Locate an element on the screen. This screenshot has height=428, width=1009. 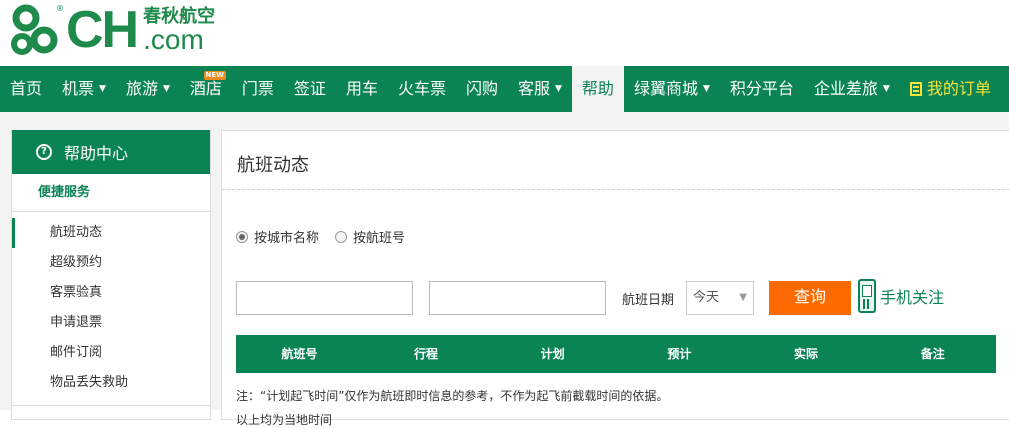
orders-list-icon is located at coordinates (915, 89).